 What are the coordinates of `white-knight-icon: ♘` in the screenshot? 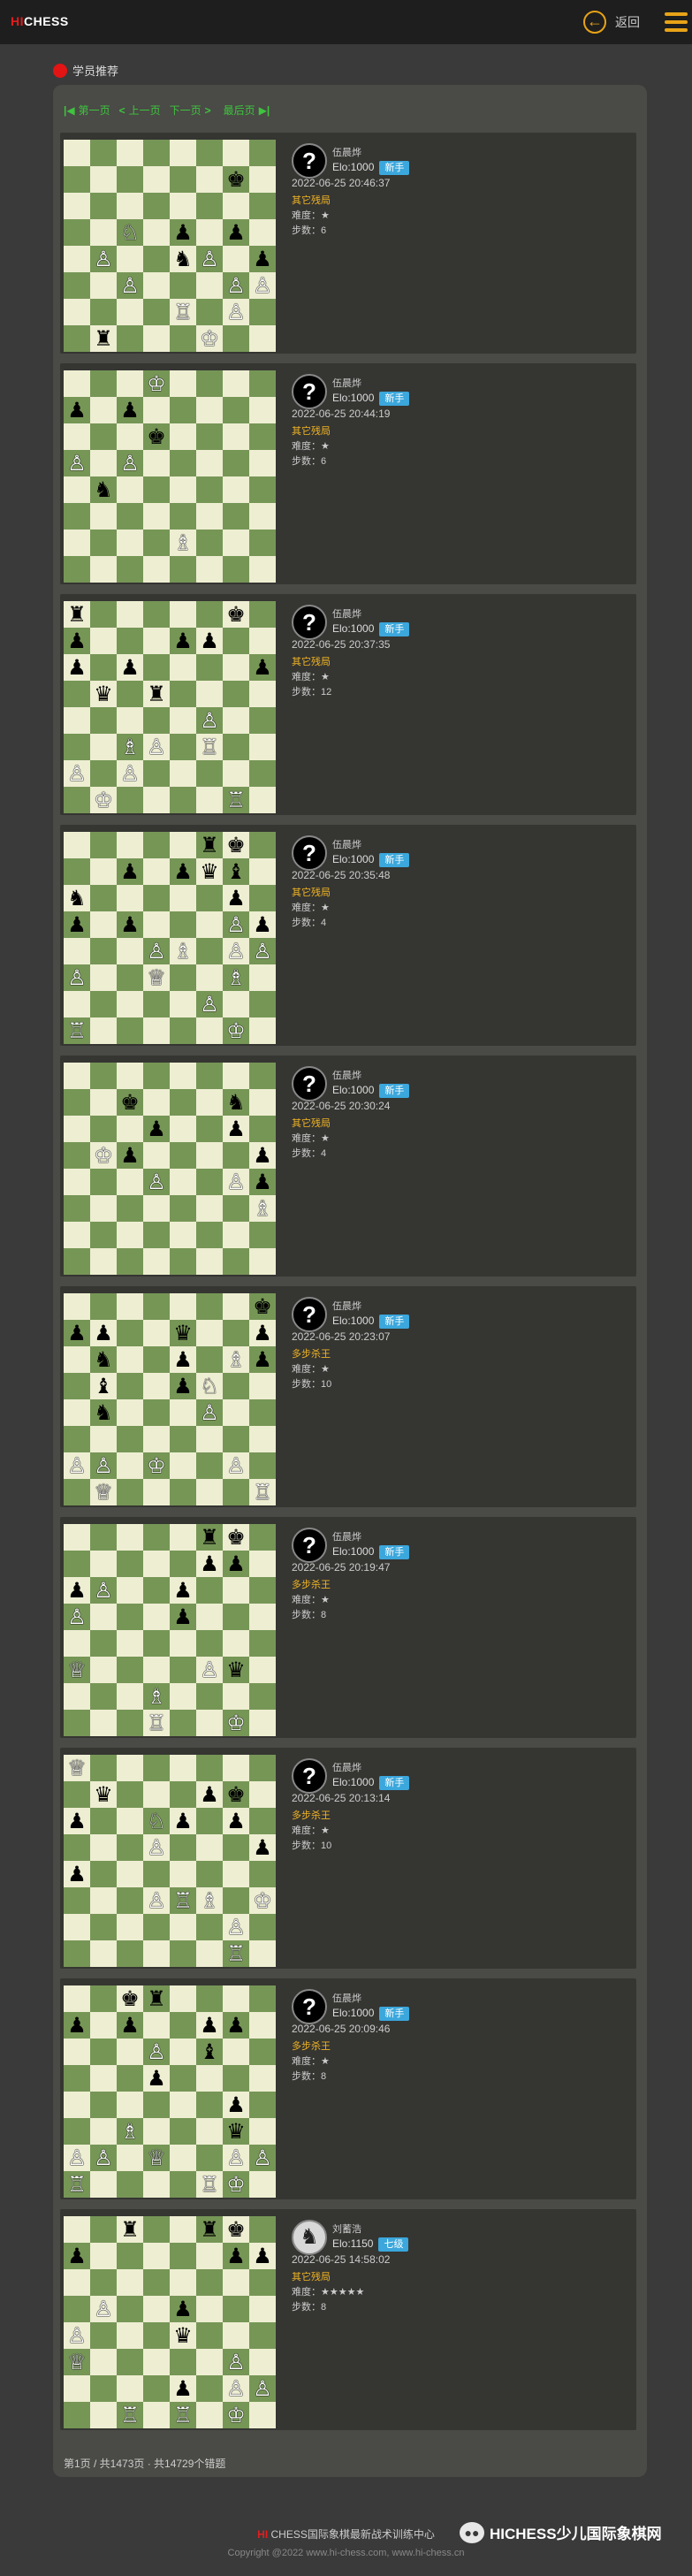 It's located at (156, 1821).